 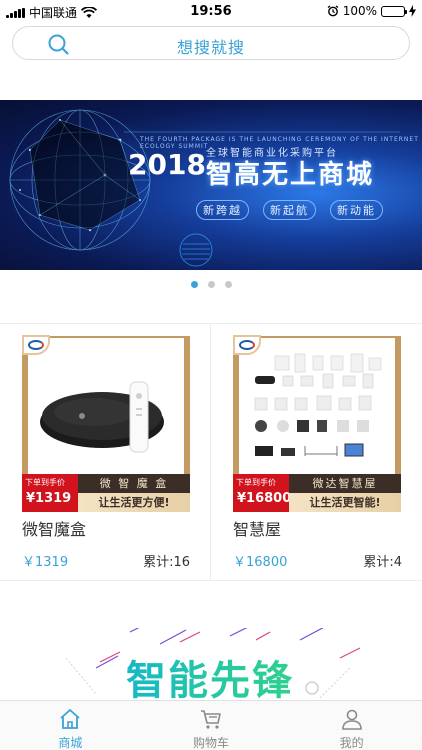 What do you see at coordinates (134, 483) in the screenshot?
I see `promo-title: 微 智 魔 盒` at bounding box center [134, 483].